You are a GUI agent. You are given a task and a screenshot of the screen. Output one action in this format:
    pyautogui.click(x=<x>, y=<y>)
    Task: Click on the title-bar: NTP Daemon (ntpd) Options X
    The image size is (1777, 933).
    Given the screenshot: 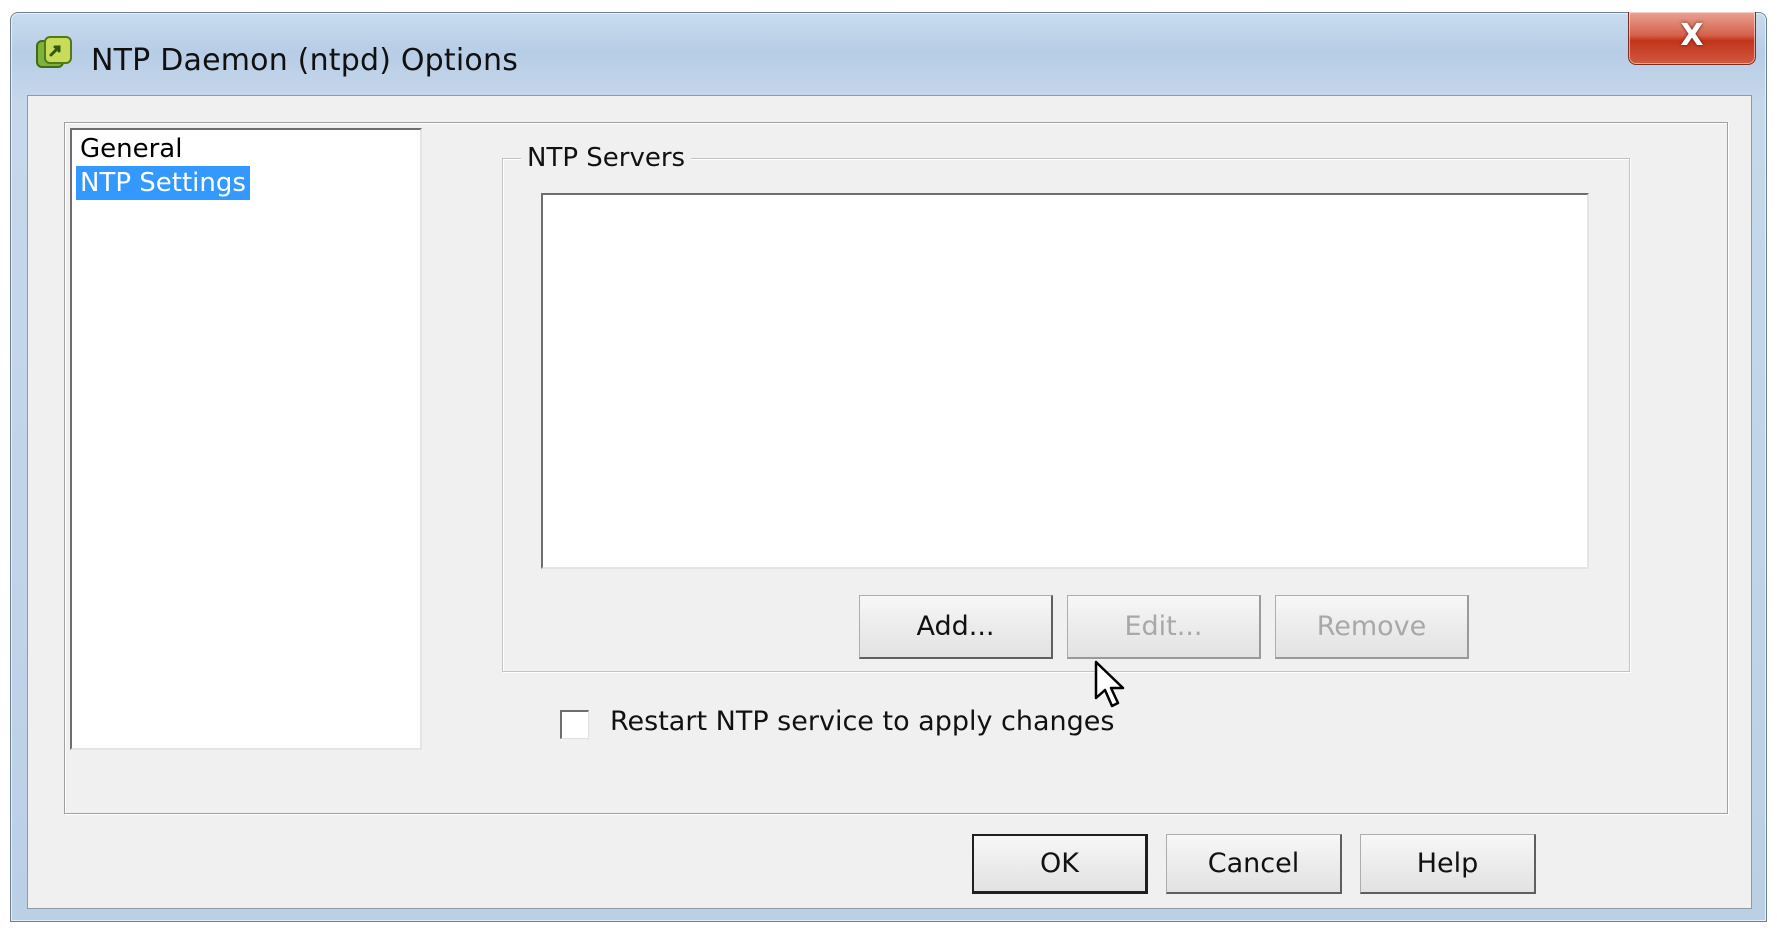 What is the action you would take?
    pyautogui.click(x=888, y=52)
    